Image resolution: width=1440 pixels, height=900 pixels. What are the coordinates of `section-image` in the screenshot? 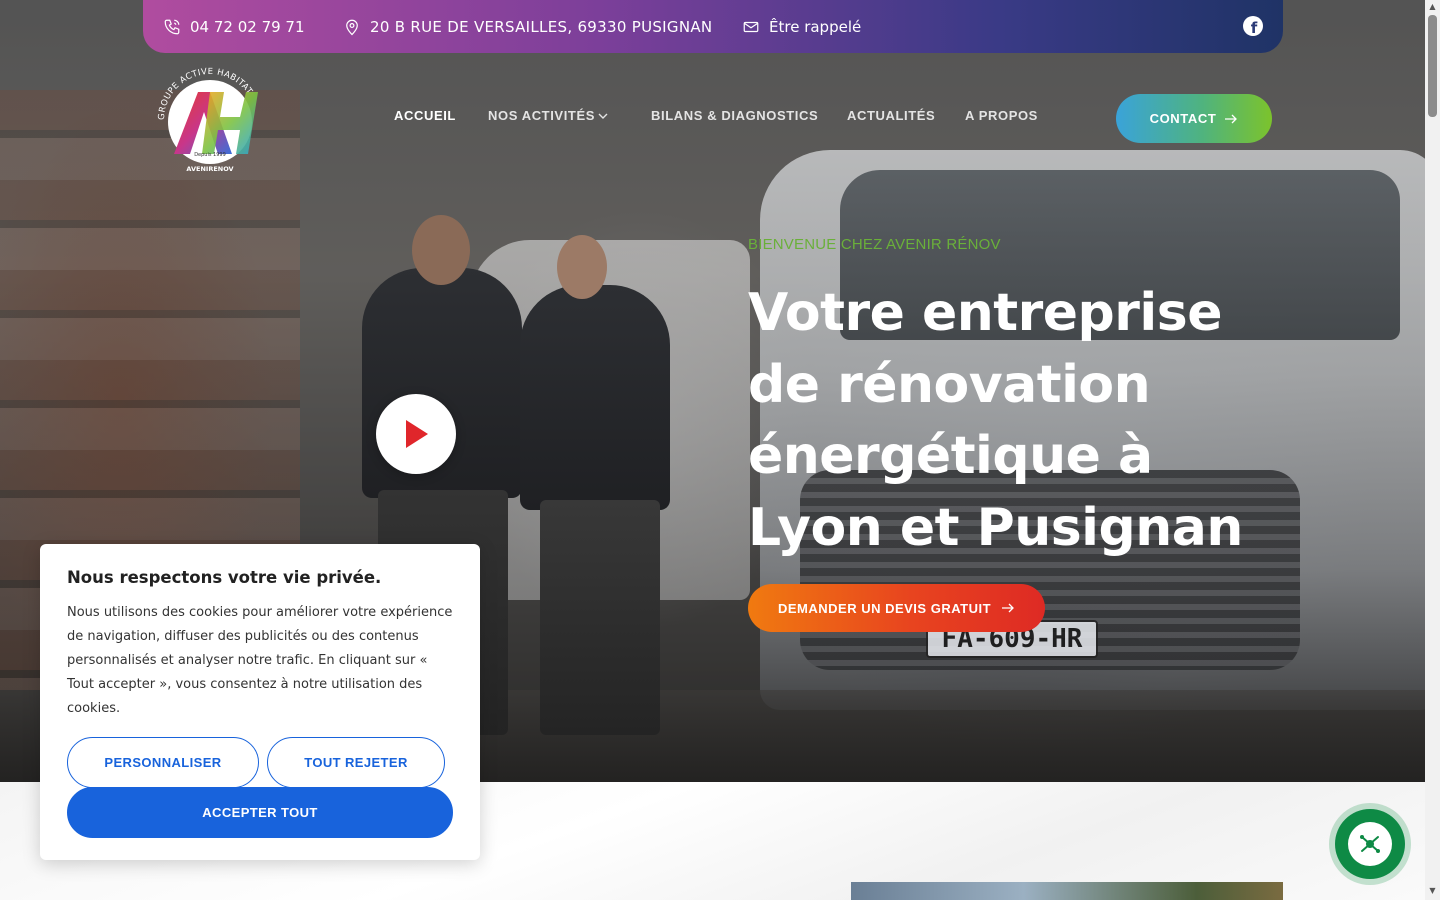 It's located at (1067, 891).